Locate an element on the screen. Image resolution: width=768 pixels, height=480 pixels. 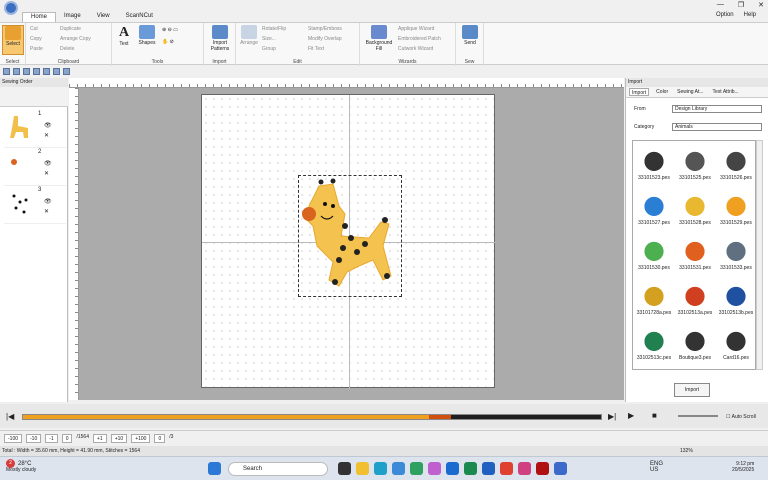
tab-import: Import is located at coordinates (639, 92).